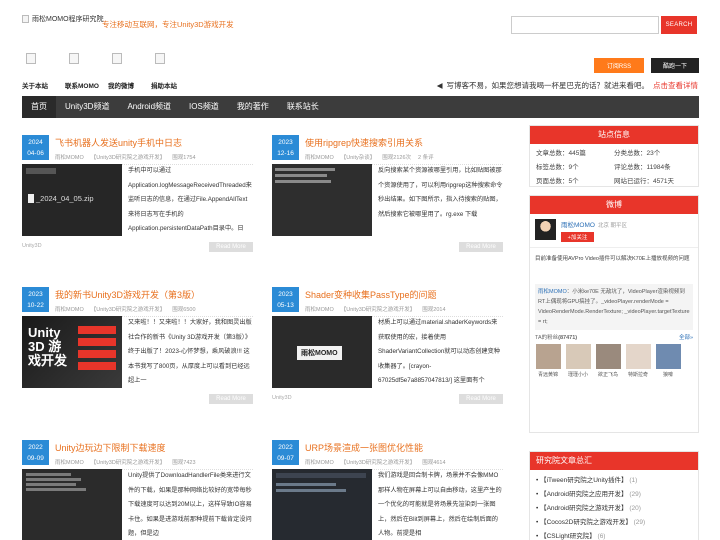 The image size is (720, 540). I want to click on summary-item: • 【Android研究院之应用开发】 (29), so click(614, 495).